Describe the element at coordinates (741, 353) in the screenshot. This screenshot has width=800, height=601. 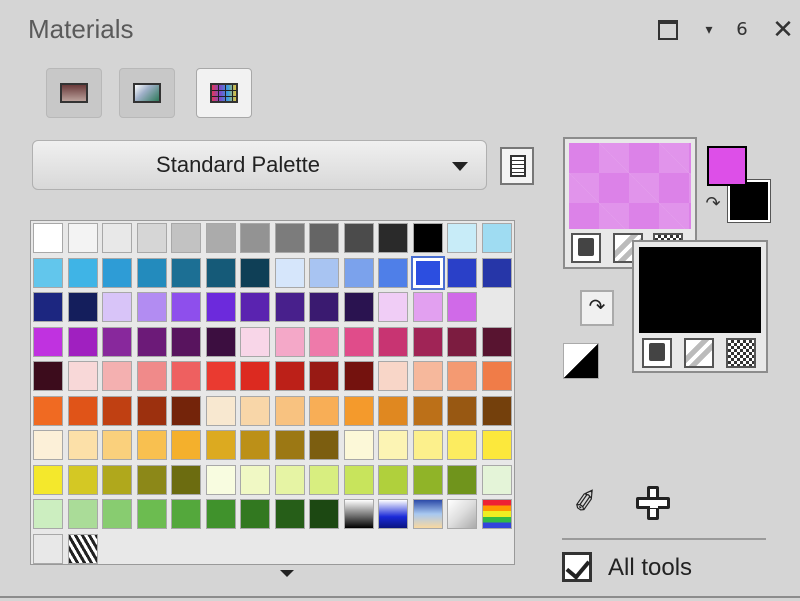
I see `pattern-mode-icon` at that location.